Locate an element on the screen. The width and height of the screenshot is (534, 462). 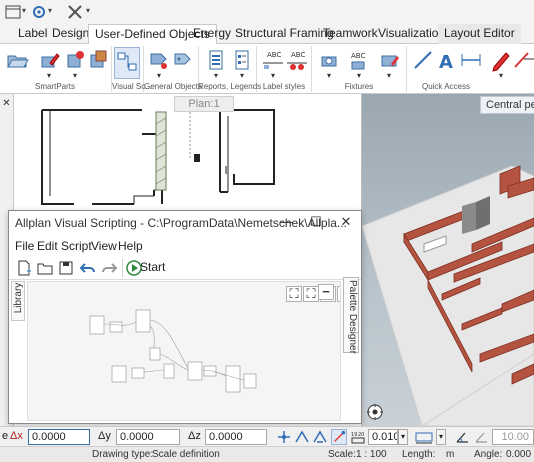
window-icon is located at coordinates (13, 12).